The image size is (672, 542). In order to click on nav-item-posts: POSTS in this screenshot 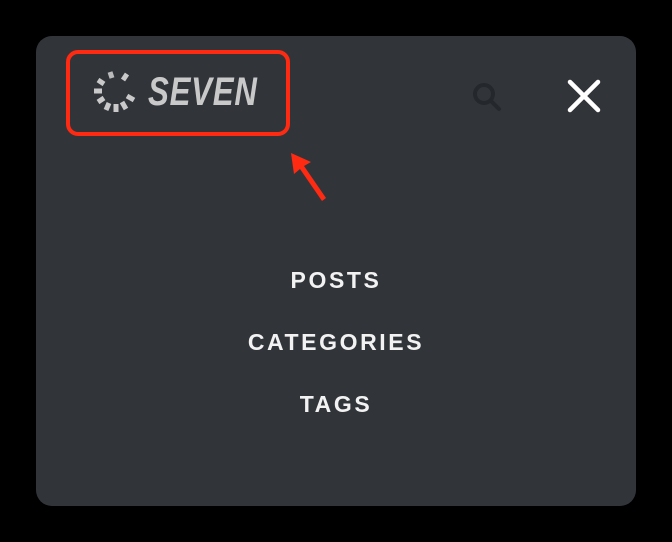, I will do `click(336, 295)`.